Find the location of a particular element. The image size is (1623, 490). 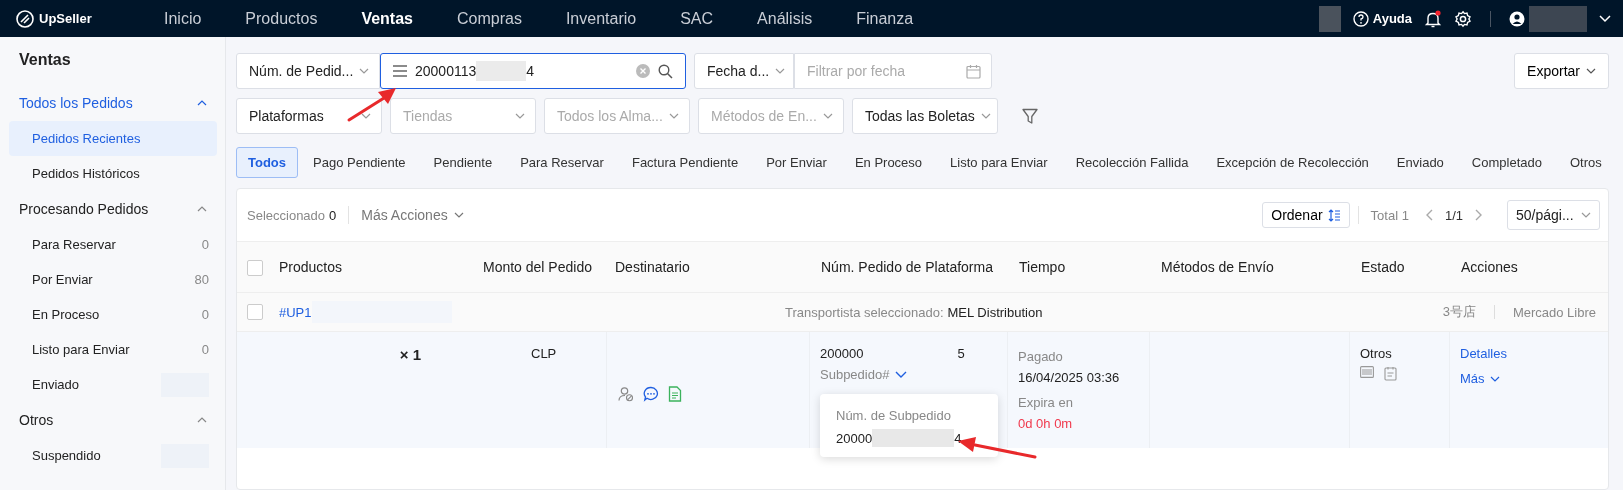

dropdown-select: Todas las Boletas is located at coordinates (925, 116).